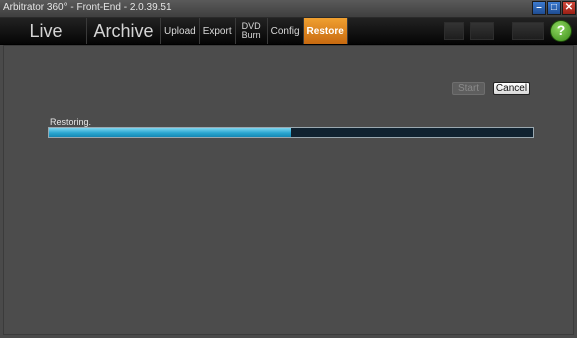  Describe the element at coordinates (218, 31) in the screenshot. I see `tab-export: Export` at that location.